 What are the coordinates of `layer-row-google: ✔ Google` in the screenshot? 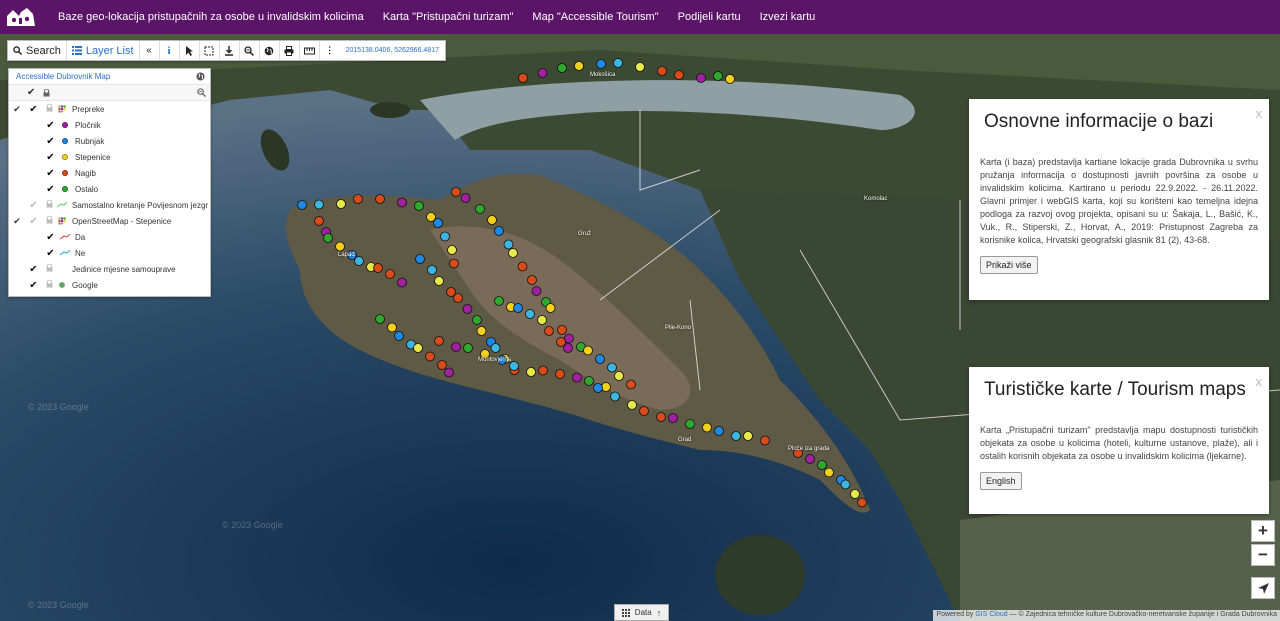 It's located at (109, 285).